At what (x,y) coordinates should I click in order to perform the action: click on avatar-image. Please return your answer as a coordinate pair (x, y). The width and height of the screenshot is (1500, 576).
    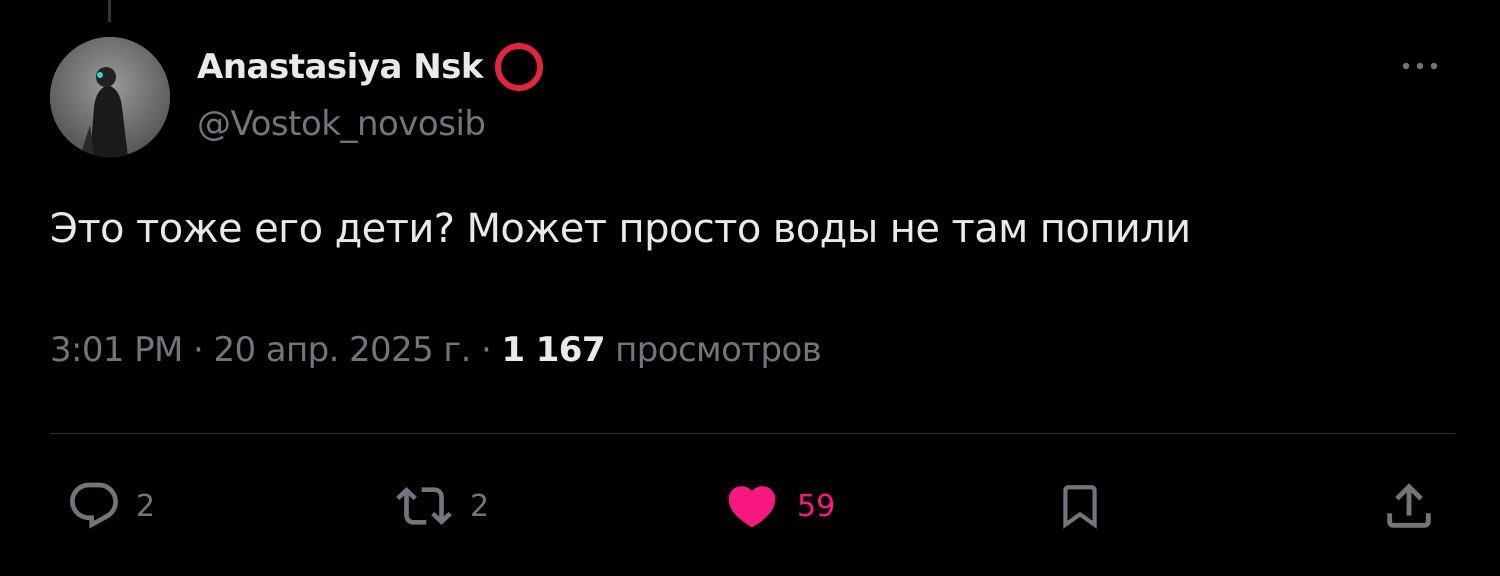
    Looking at the image, I should click on (110, 97).